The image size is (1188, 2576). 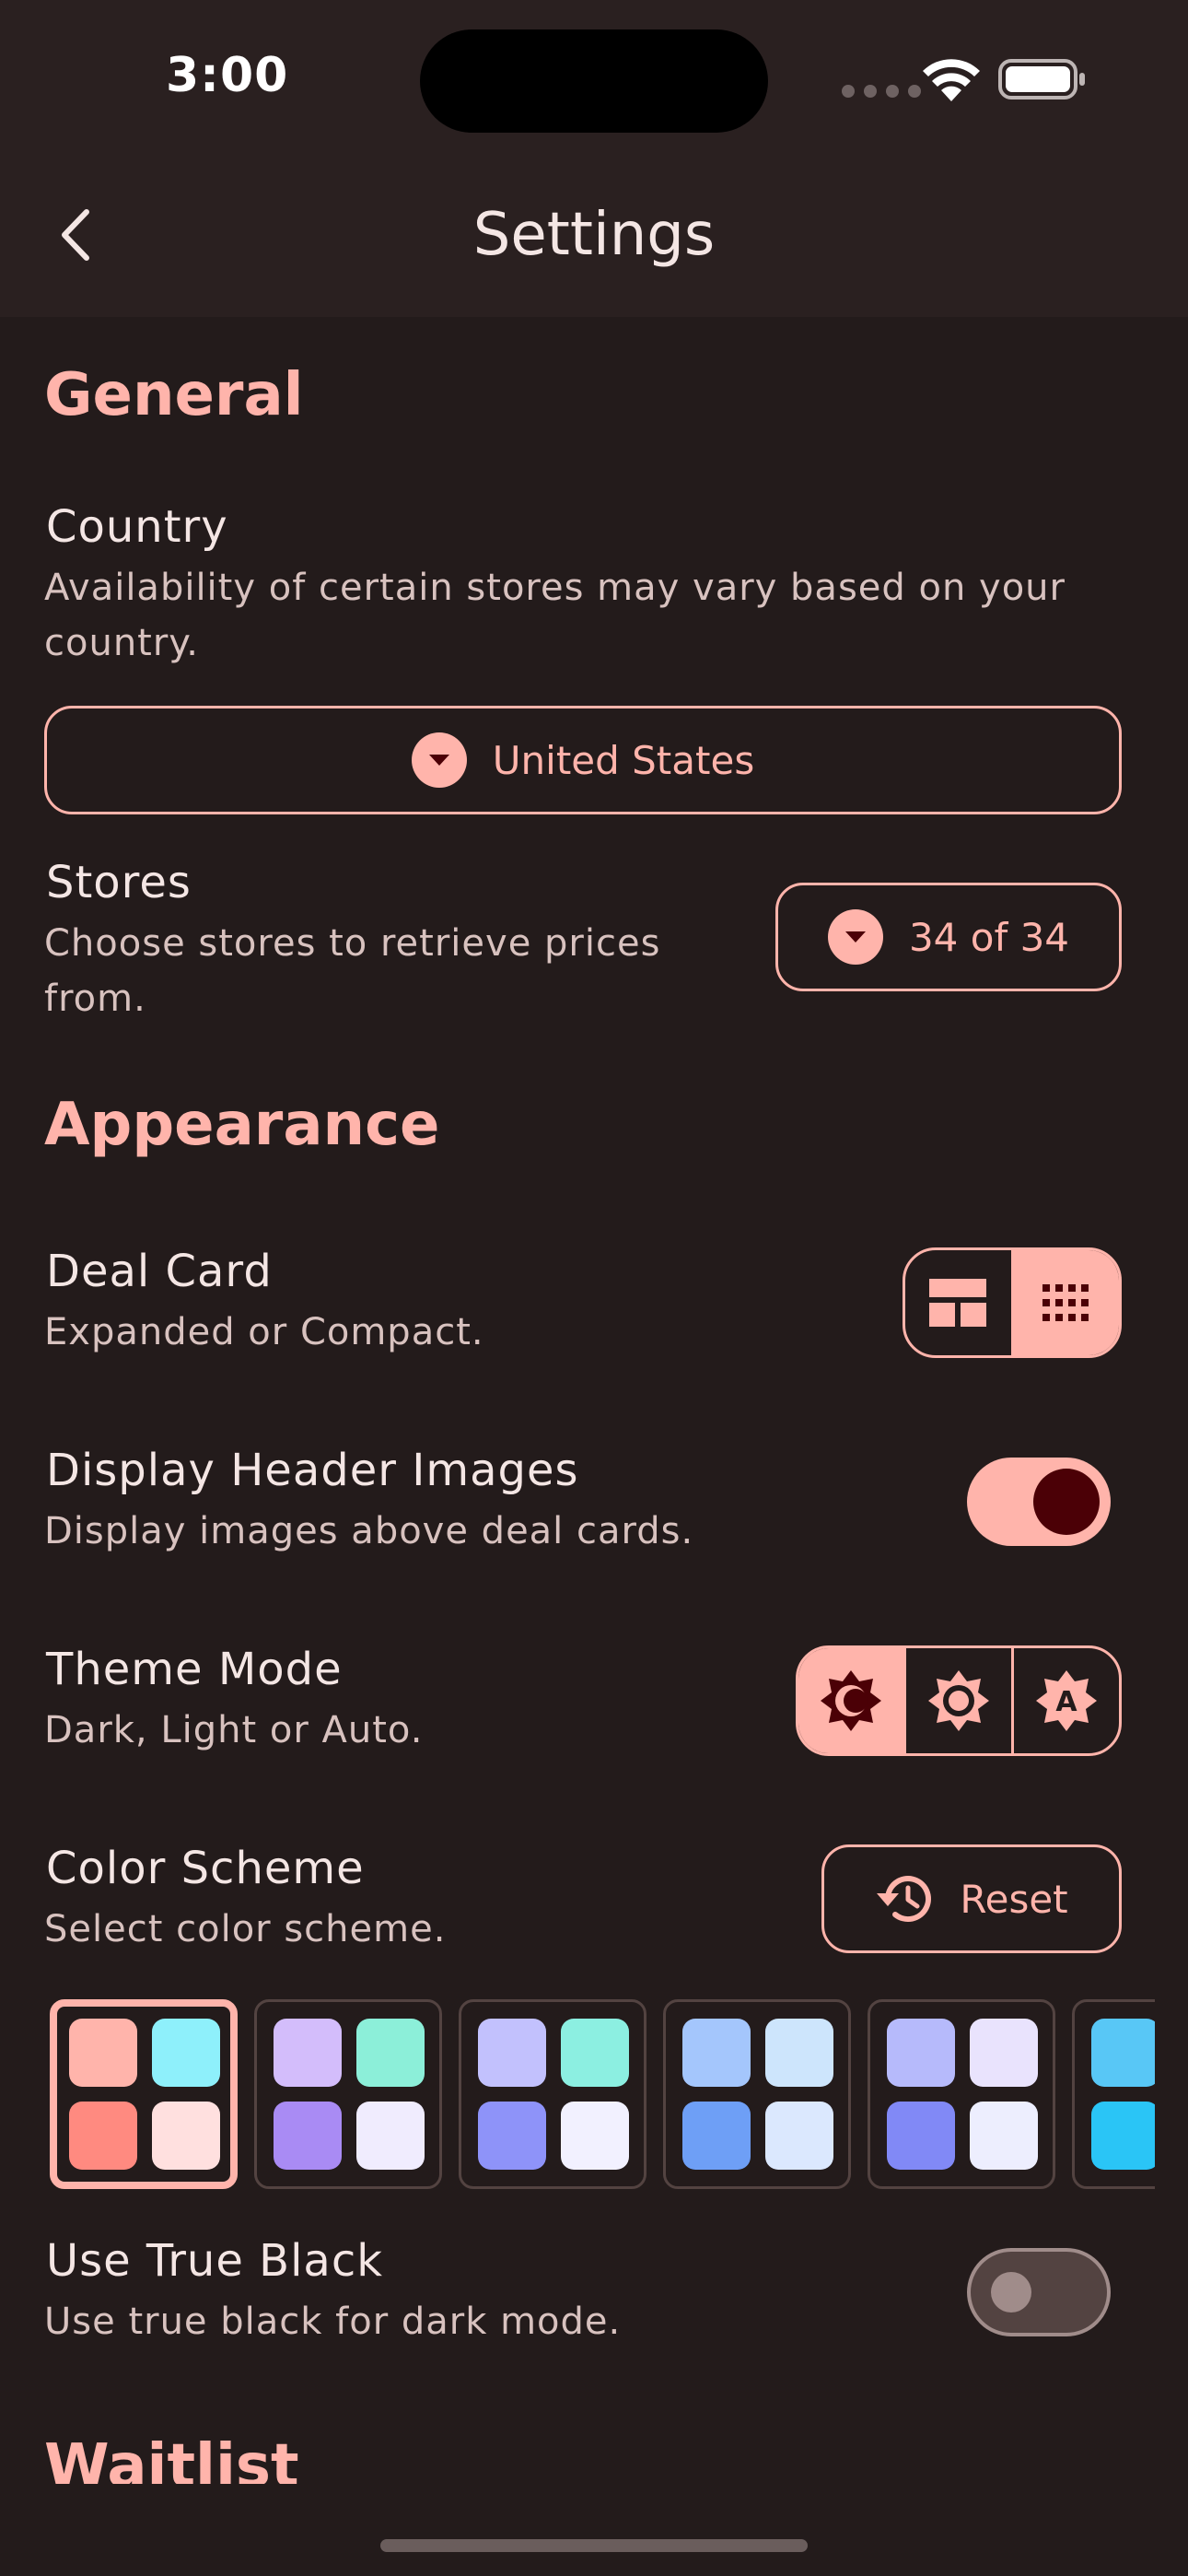 What do you see at coordinates (95, 999) in the screenshot?
I see `stores-subtitle-line2: from.` at bounding box center [95, 999].